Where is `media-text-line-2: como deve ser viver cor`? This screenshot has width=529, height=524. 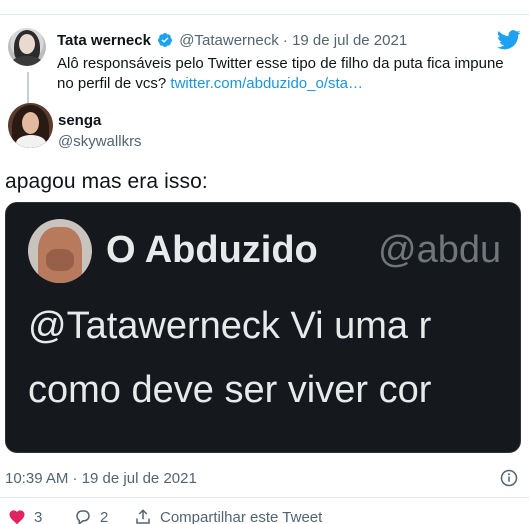
media-text-line-2: como deve ser viver cor is located at coordinates (230, 390).